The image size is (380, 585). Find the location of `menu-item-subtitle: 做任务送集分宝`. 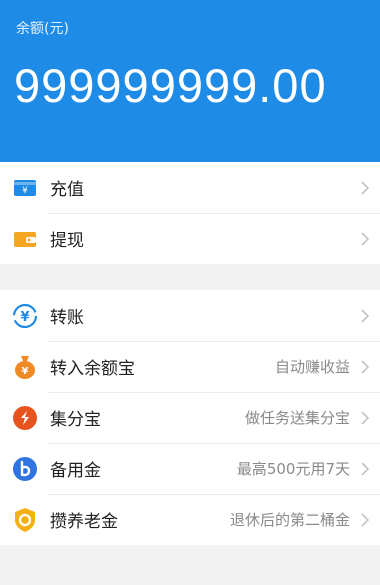

menu-item-subtitle: 做任务送集分宝 is located at coordinates (297, 418).